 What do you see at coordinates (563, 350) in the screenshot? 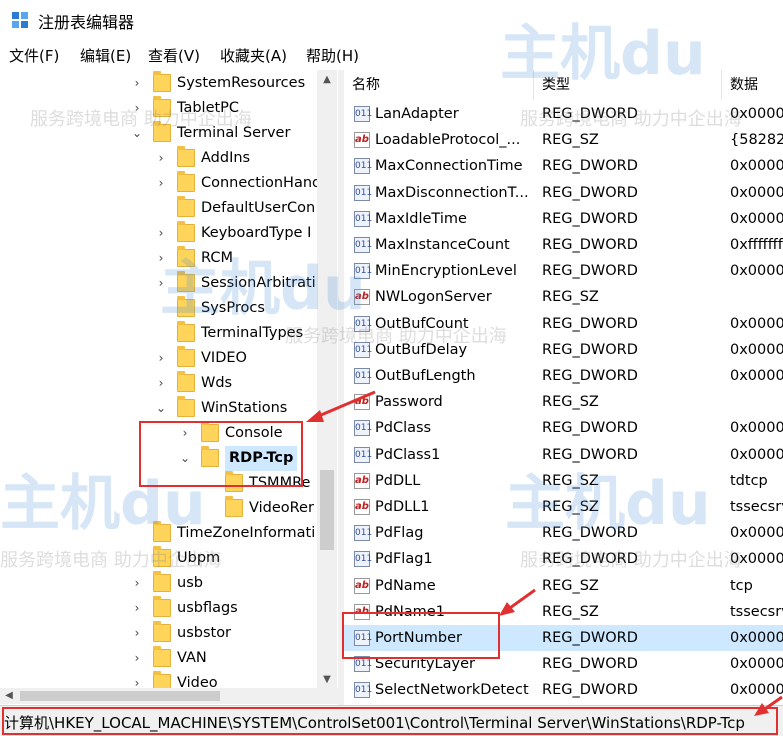
I see `value-row: 011OutBufDelay REG_DWORD 0x00000` at bounding box center [563, 350].